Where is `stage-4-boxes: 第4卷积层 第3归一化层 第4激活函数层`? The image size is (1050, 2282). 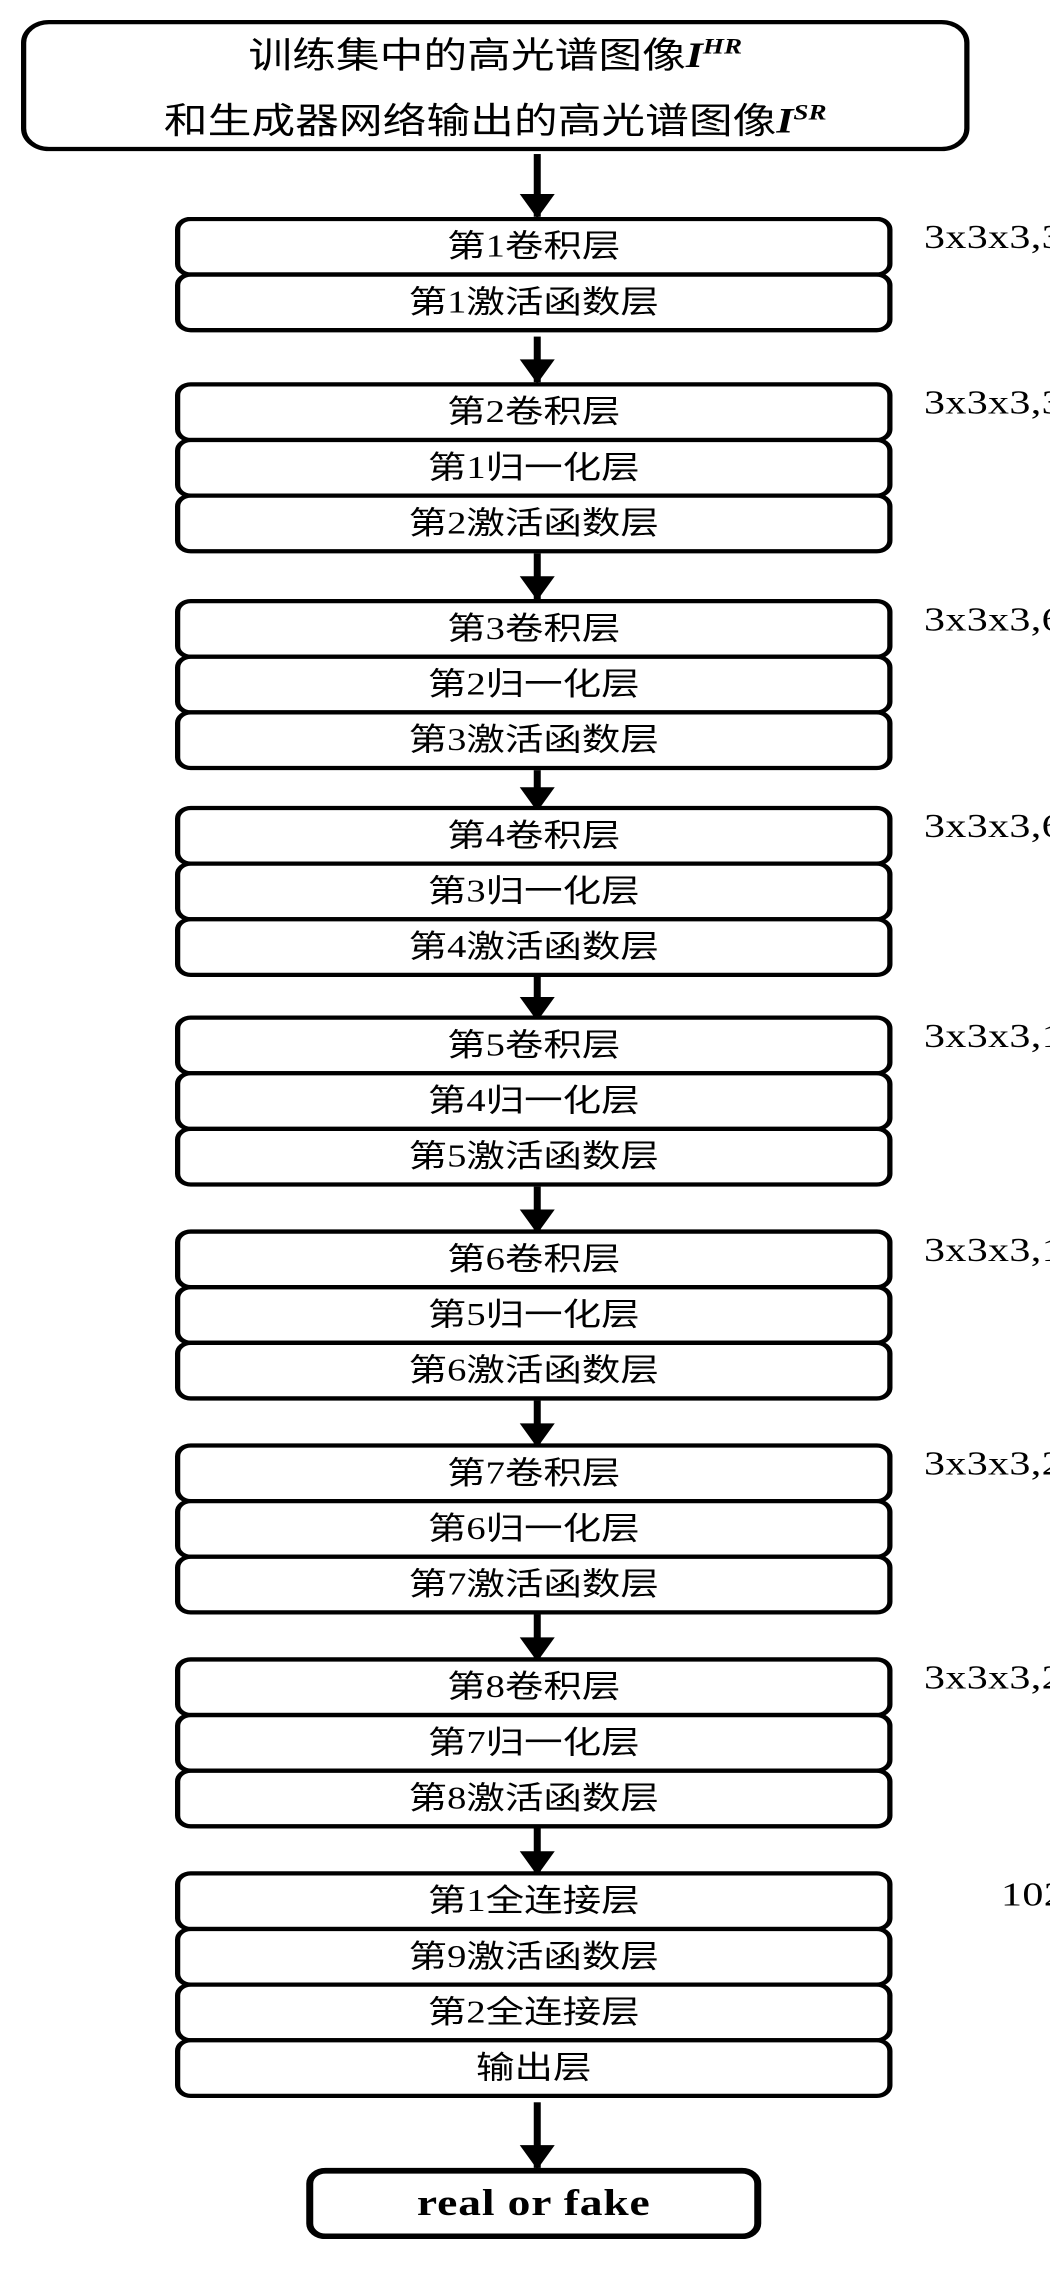 stage-4-boxes: 第4卷积层 第3归一化层 第4激活函数层 is located at coordinates (534, 891).